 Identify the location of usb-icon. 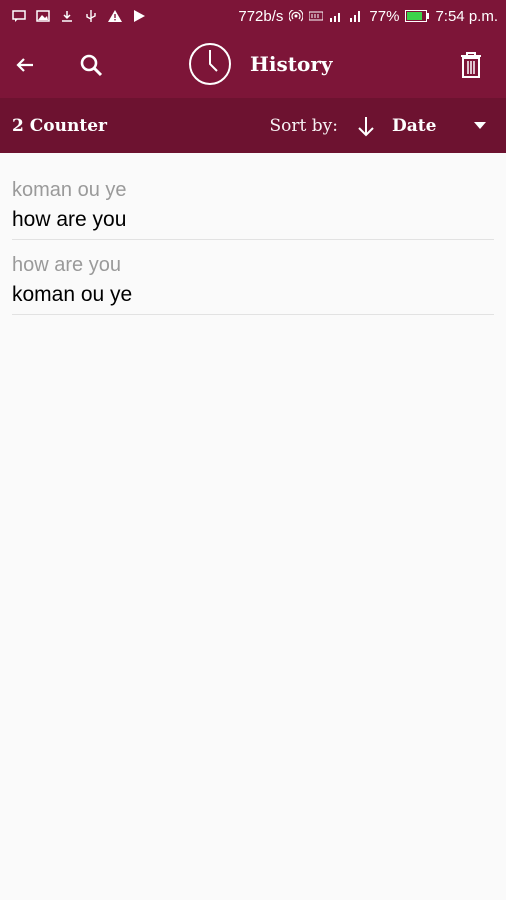
(91, 16).